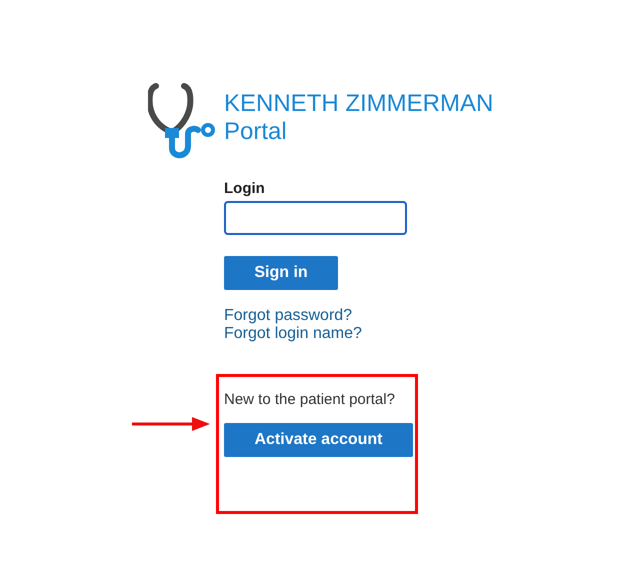 This screenshot has width=634, height=577. I want to click on forgot-link: Forgot login name?, so click(293, 334).